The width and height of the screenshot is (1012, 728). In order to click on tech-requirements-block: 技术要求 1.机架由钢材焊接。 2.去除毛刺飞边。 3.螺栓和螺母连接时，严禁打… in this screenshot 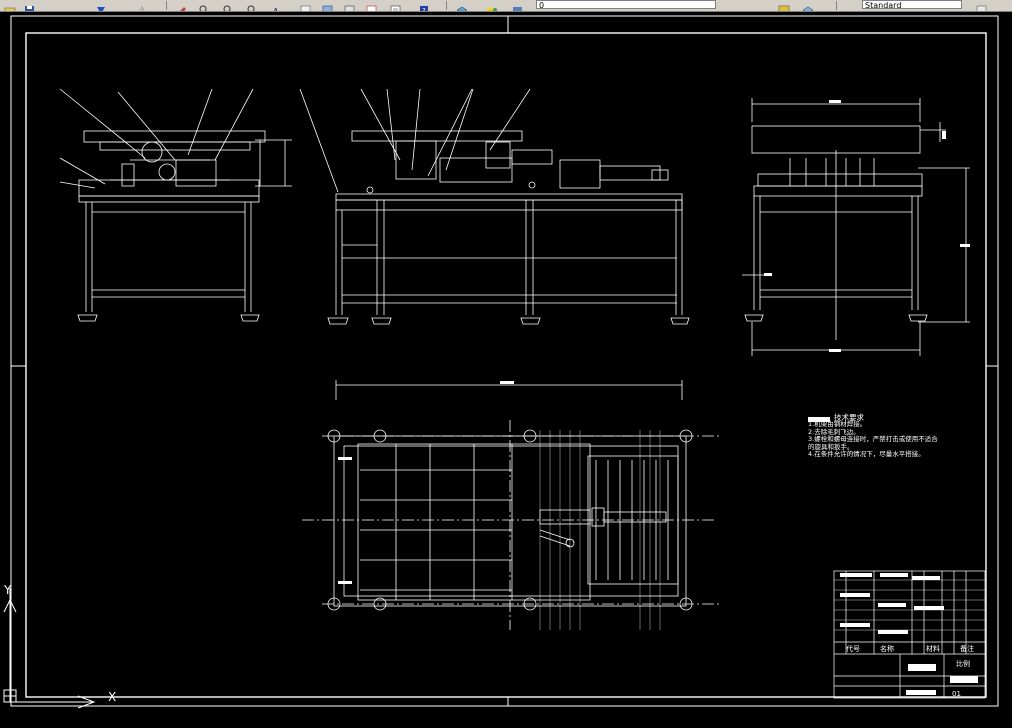, I will do `click(873, 436)`.